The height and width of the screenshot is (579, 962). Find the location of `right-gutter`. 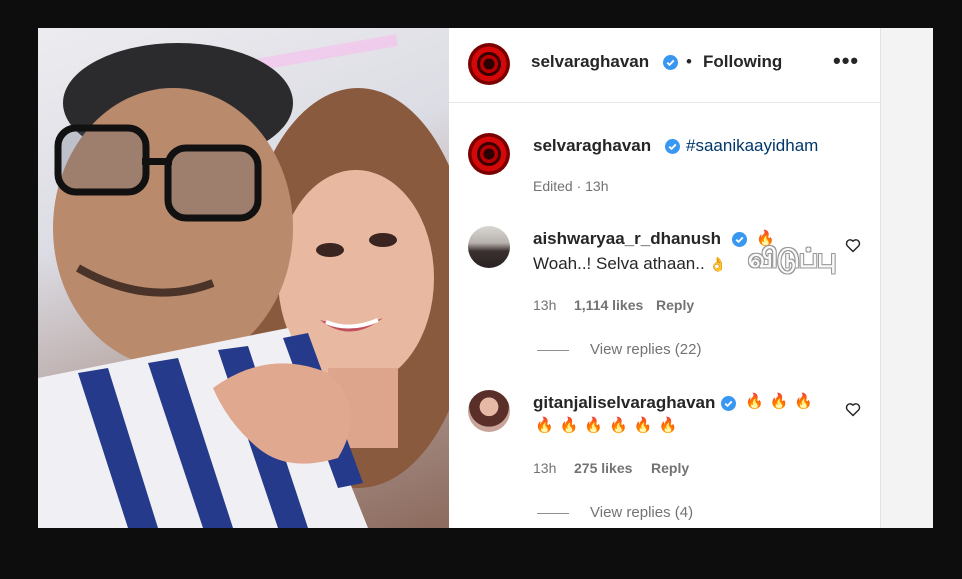

right-gutter is located at coordinates (906, 278).